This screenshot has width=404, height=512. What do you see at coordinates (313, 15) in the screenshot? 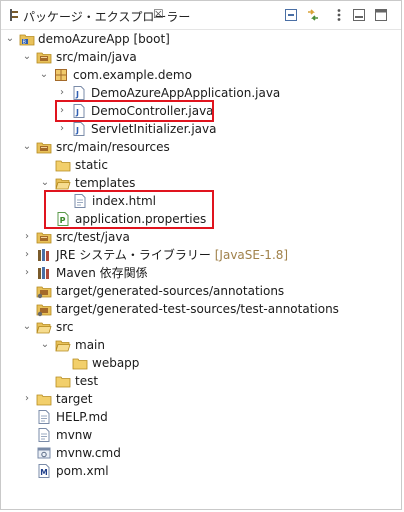
I see `link-with-editor-icon` at bounding box center [313, 15].